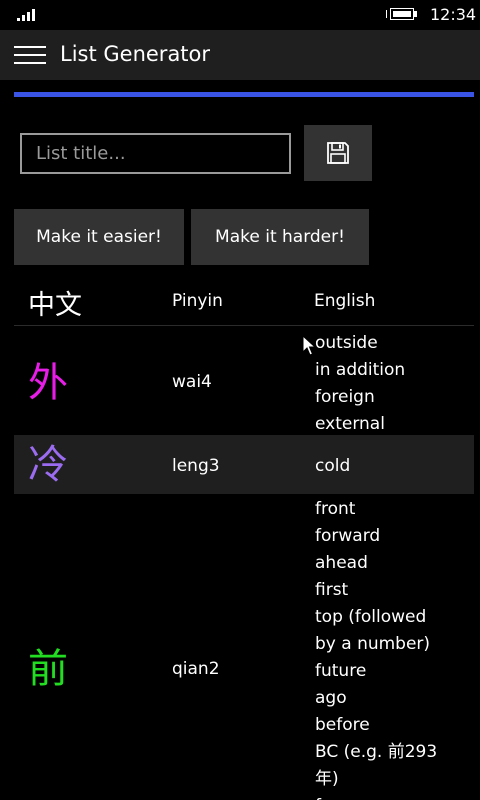 This screenshot has width=480, height=800. Describe the element at coordinates (345, 301) in the screenshot. I see `column-header-english: English` at that location.